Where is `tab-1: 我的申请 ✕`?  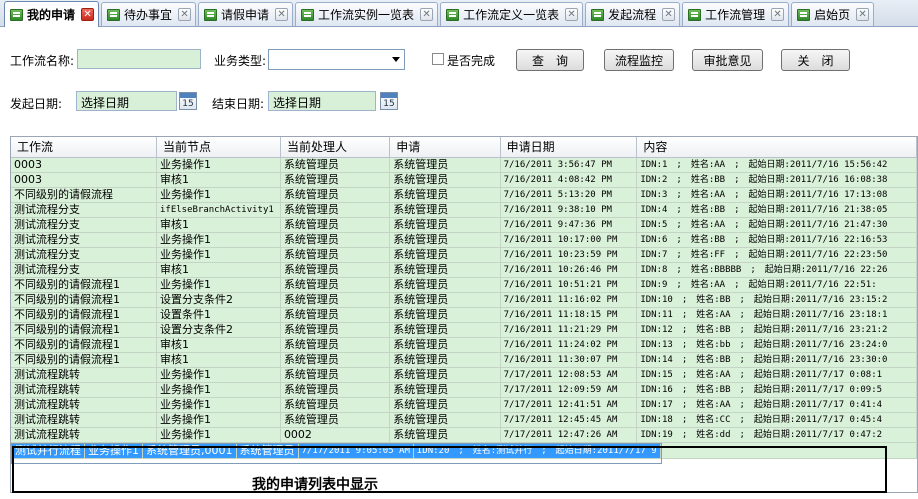 tab-1: 我的申请 ✕ is located at coordinates (52, 14).